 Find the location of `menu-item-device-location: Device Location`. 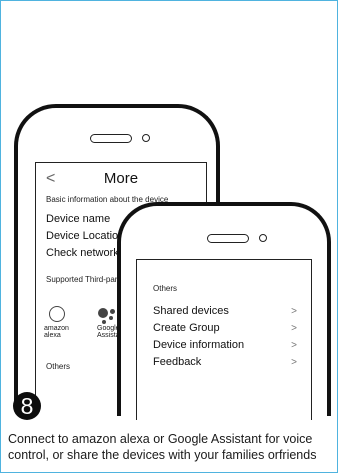

menu-item-device-location: Device Location is located at coordinates (85, 236).